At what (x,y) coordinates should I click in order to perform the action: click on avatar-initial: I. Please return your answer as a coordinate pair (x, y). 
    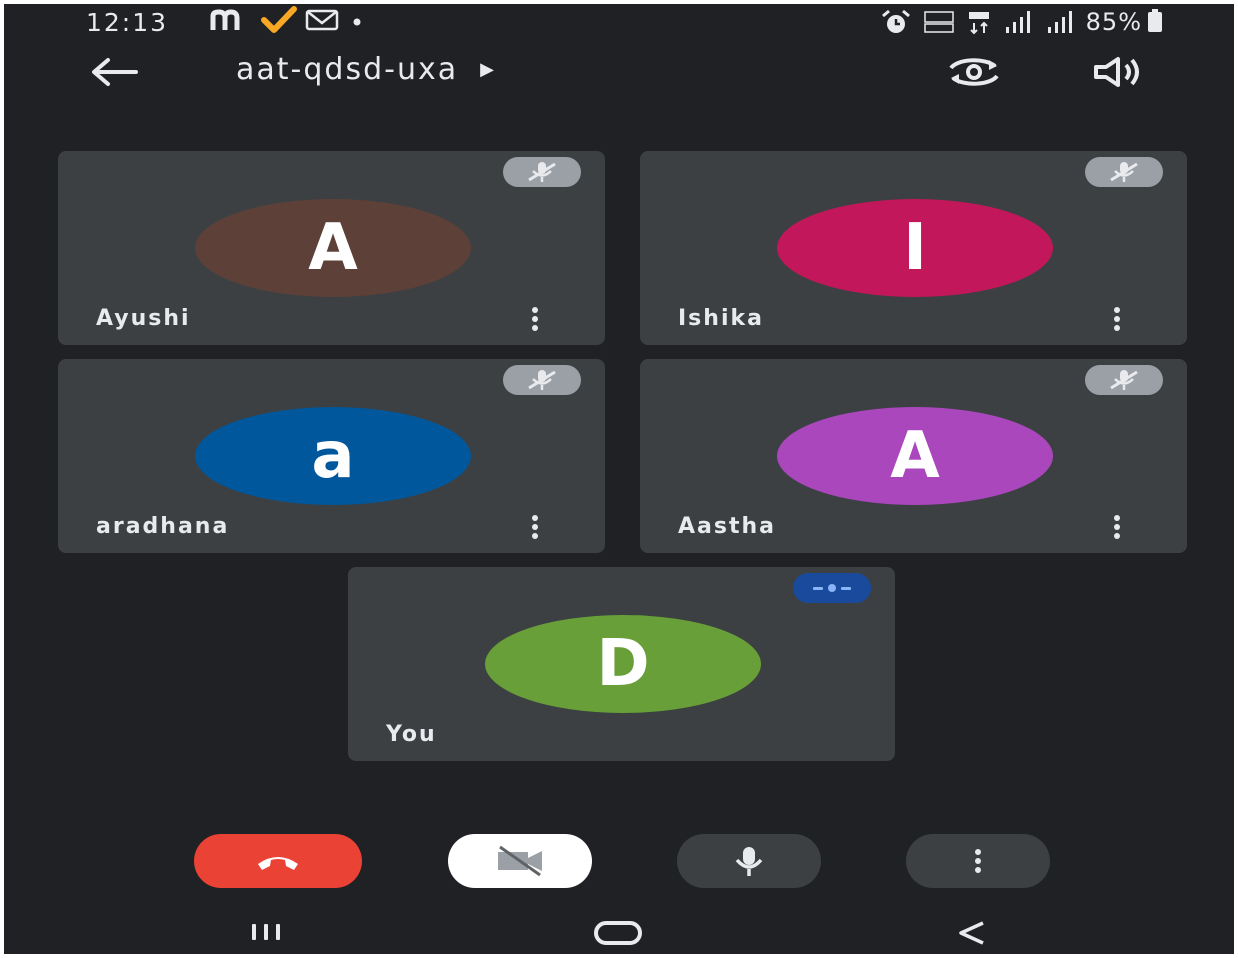
    Looking at the image, I should click on (915, 248).